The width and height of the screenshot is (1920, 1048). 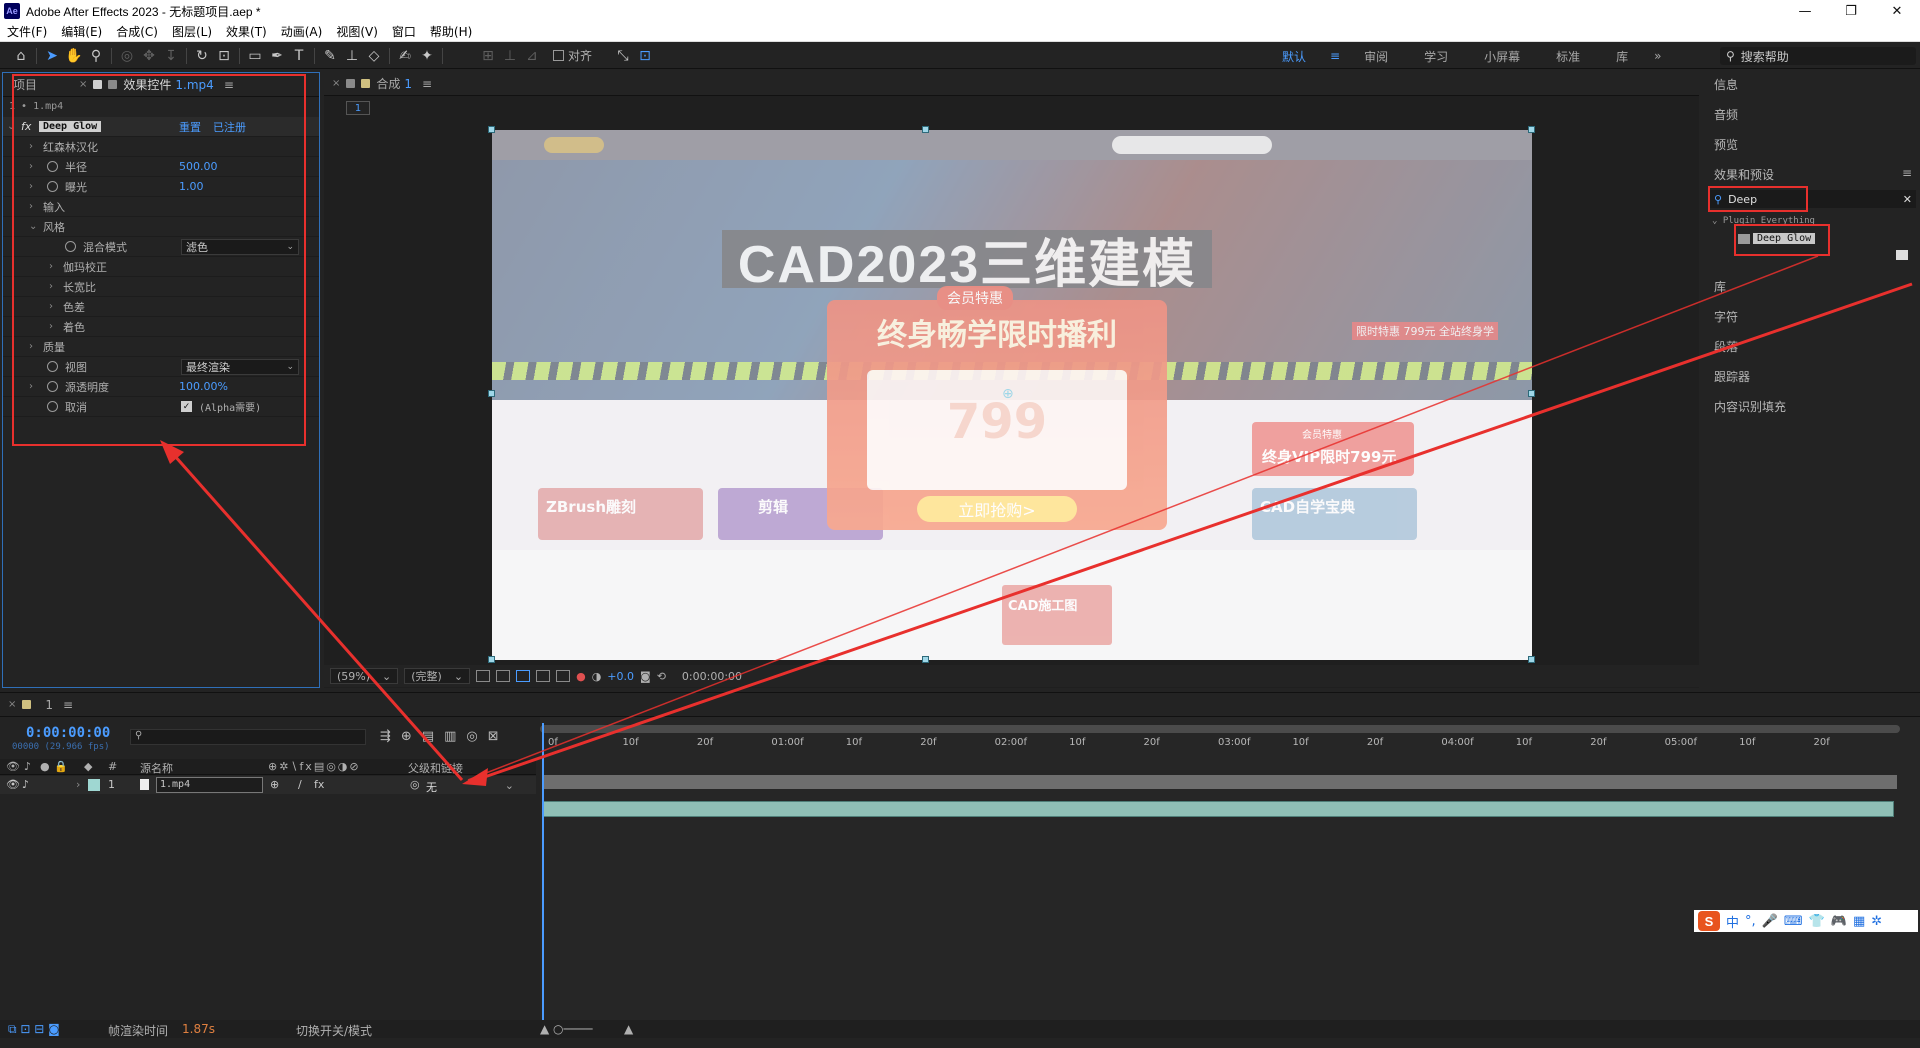 I want to click on menu-effect: 效果(T), so click(x=246, y=31).